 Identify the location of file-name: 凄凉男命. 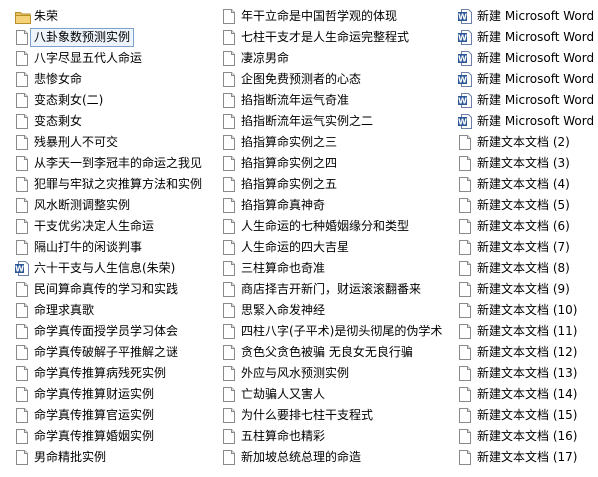
(265, 58).